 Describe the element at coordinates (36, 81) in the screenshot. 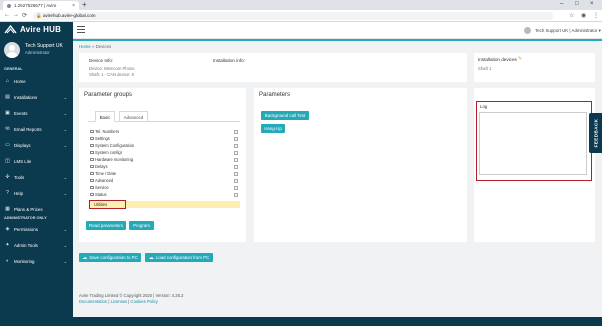

I see `sidebar-item-home: ⌂ Home` at that location.